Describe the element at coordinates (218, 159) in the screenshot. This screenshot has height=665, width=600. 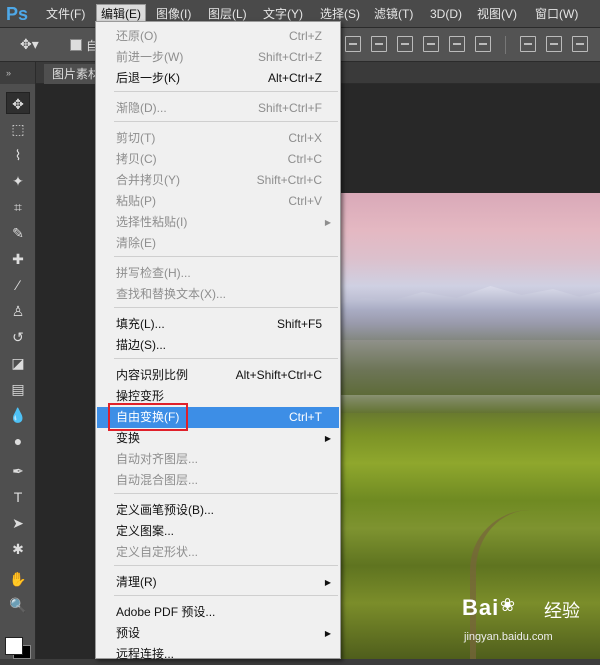
I see `menu-item-copy: 拷贝(C) Ctrl+C` at that location.